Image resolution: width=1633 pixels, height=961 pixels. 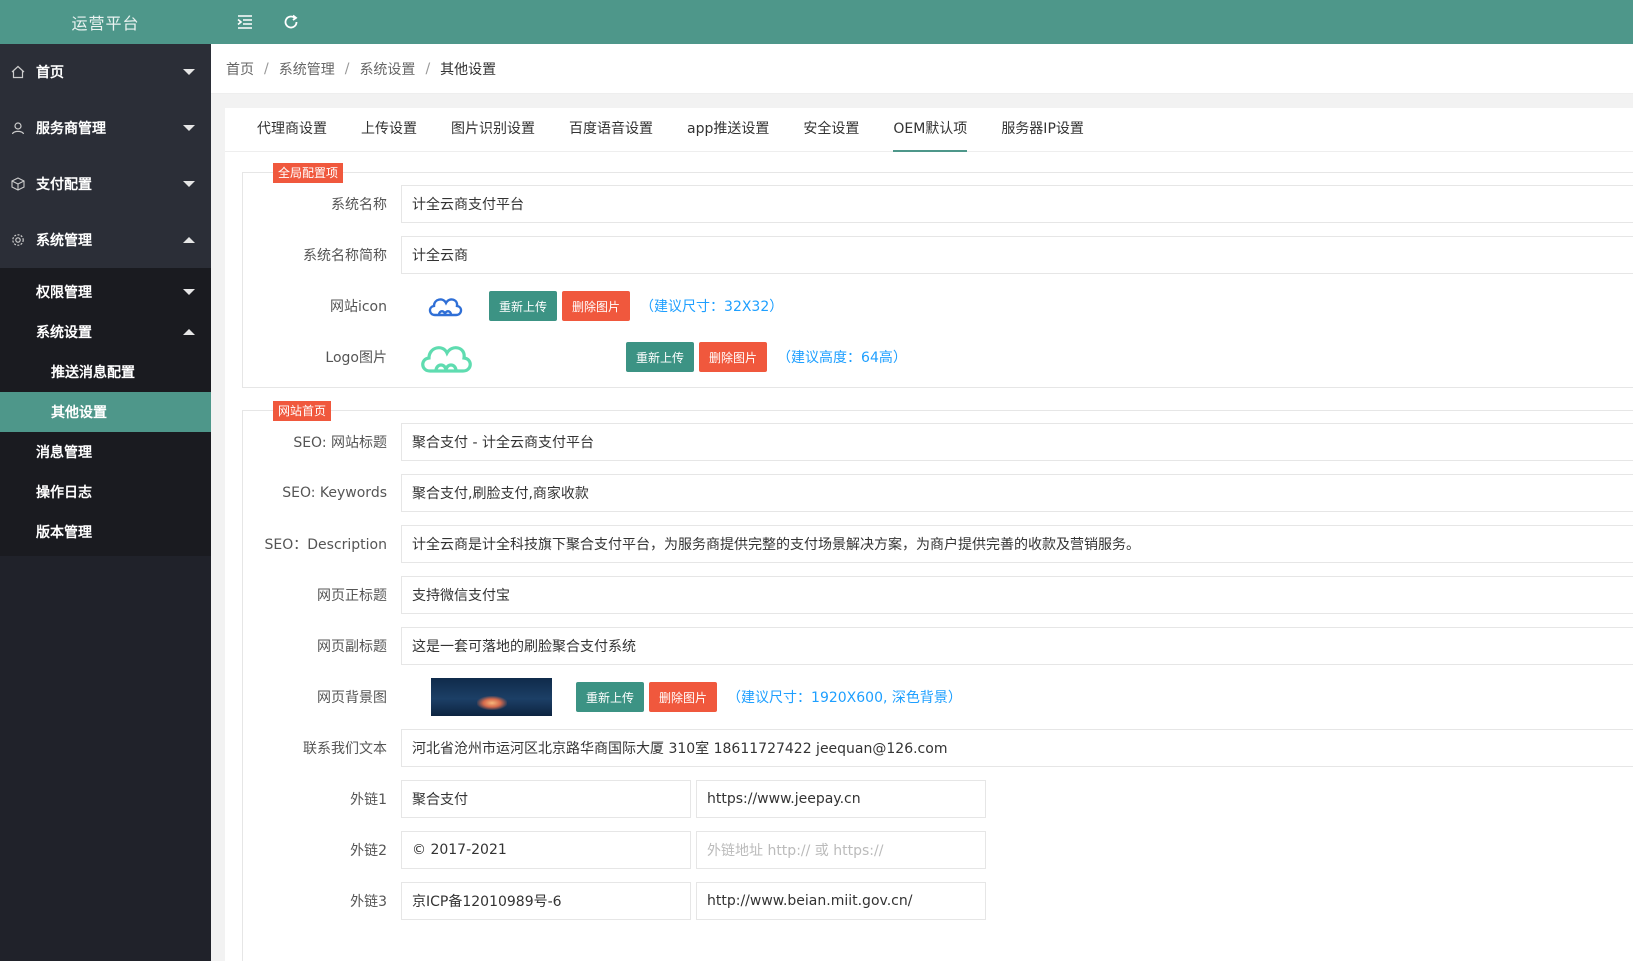 I want to click on sidebar-item-label: 版本管理, so click(x=64, y=533).